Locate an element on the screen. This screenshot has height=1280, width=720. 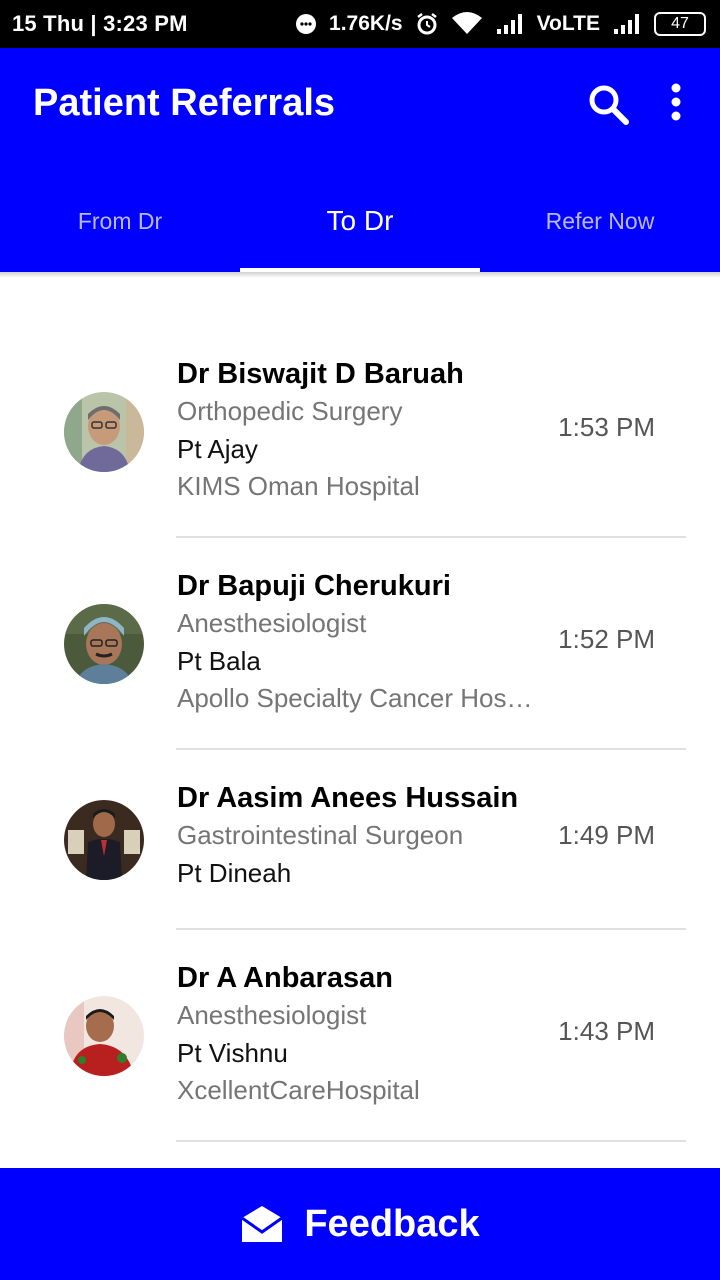
doctor-name: Dr Aasim Anees Hussain is located at coordinates (348, 798).